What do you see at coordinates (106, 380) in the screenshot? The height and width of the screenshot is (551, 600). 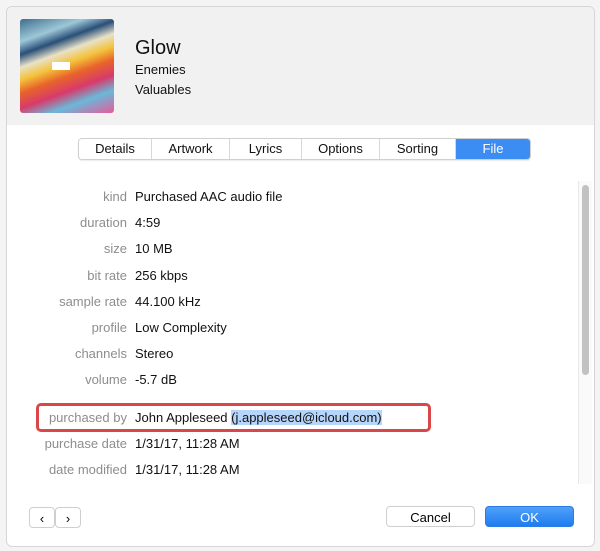 I see `field-label: volume` at bounding box center [106, 380].